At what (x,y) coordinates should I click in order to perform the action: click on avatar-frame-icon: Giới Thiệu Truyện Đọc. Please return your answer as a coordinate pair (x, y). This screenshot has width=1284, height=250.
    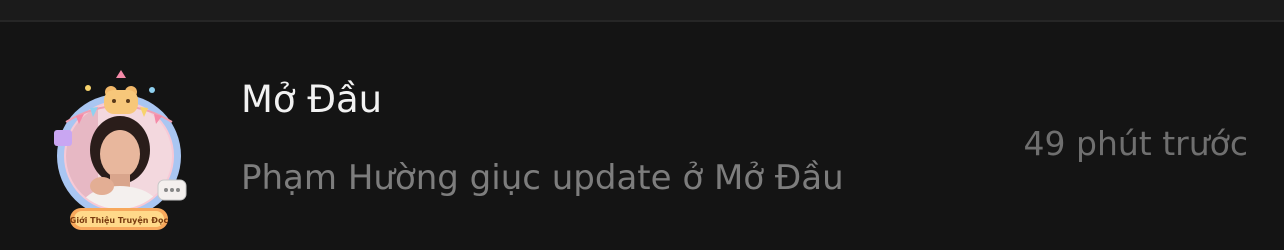
    Looking at the image, I should click on (120, 150).